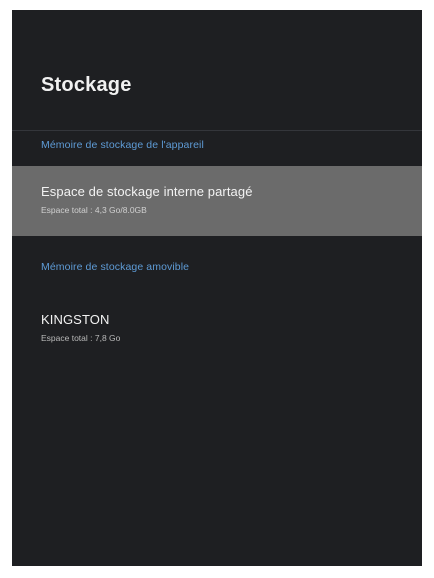  Describe the element at coordinates (115, 267) in the screenshot. I see `section-header-removable-storage: Mémoire de stockage amovible` at that location.